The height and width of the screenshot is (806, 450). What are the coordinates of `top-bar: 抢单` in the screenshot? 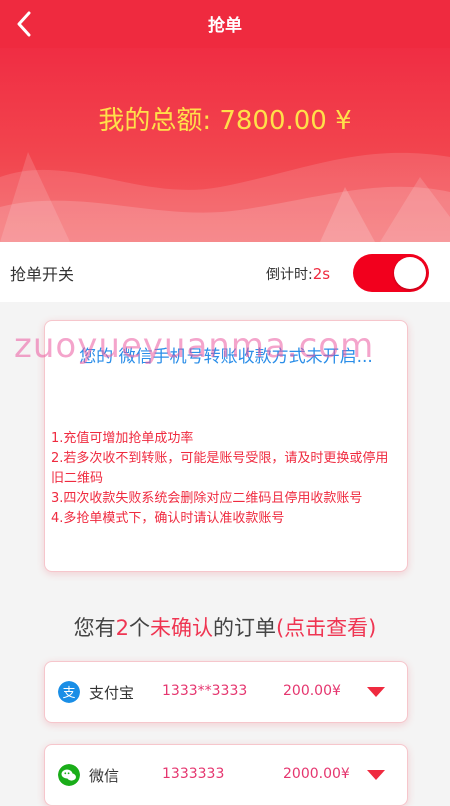 It's located at (225, 24).